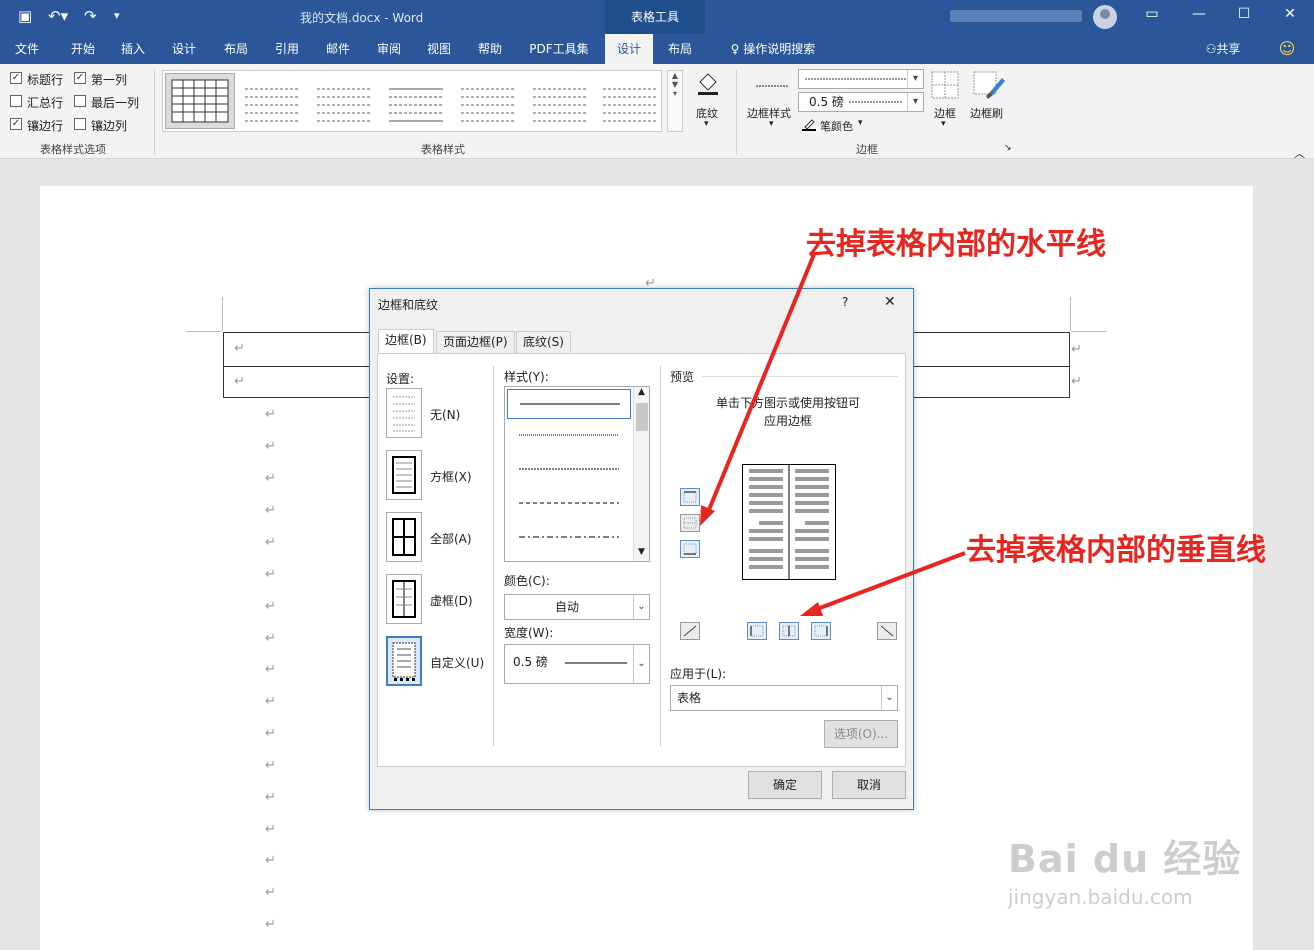 Image resolution: width=1314 pixels, height=950 pixels. What do you see at coordinates (1125, 873) in the screenshot?
I see `baidu-watermark-logo: Bai du 经验 jingyan.baidu.com` at bounding box center [1125, 873].